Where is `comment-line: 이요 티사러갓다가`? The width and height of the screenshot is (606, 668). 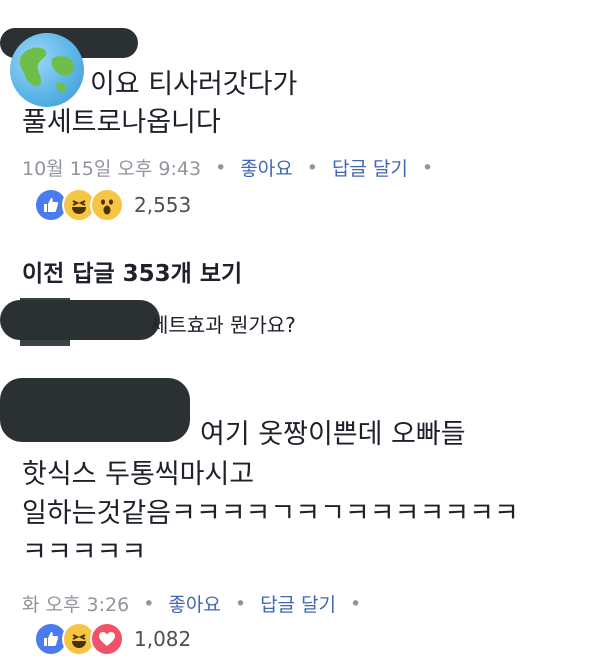 comment-line: 이요 티사러갓다가 is located at coordinates (194, 84).